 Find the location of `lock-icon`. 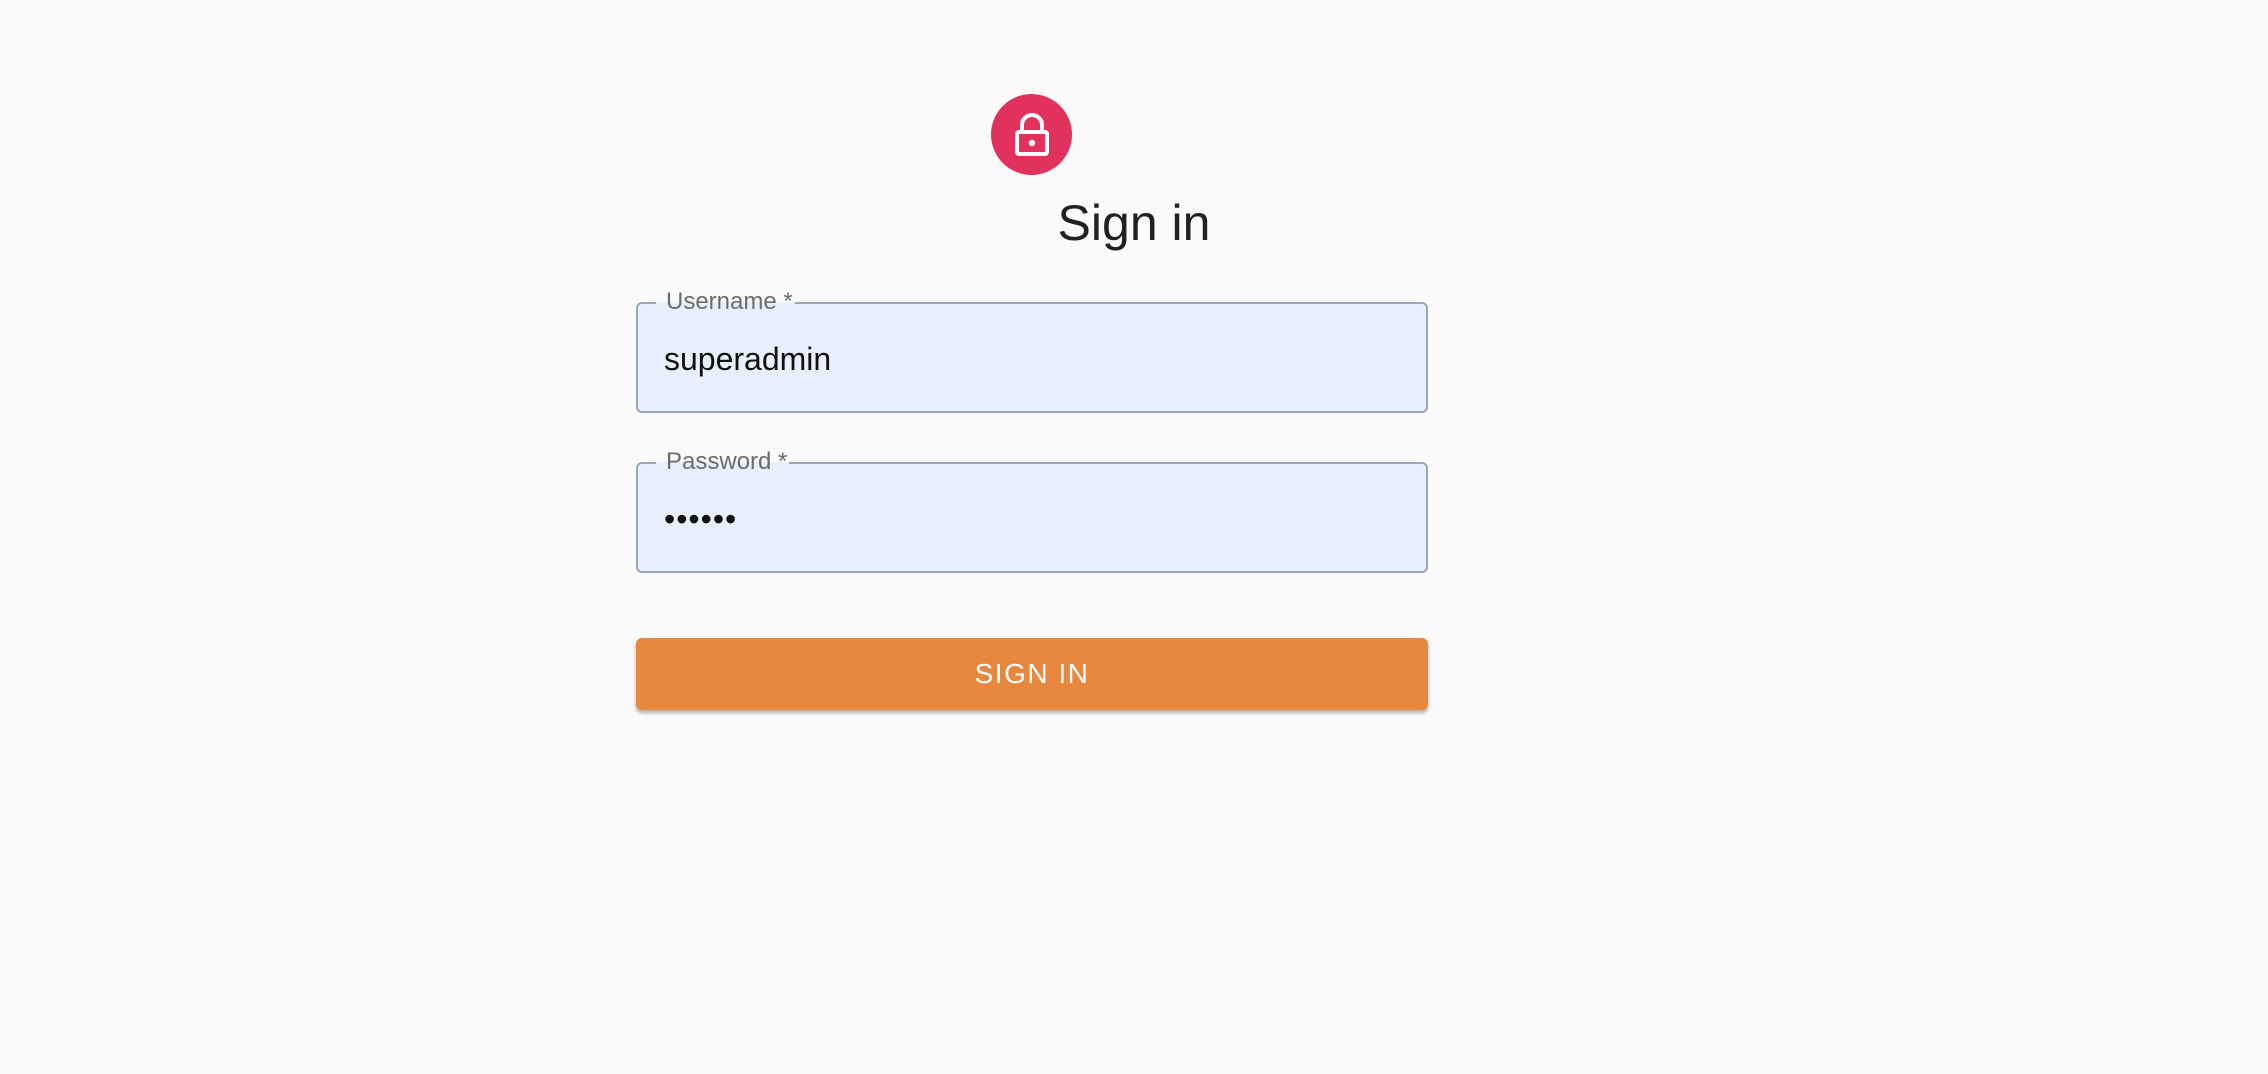

lock-icon is located at coordinates (1032, 134).